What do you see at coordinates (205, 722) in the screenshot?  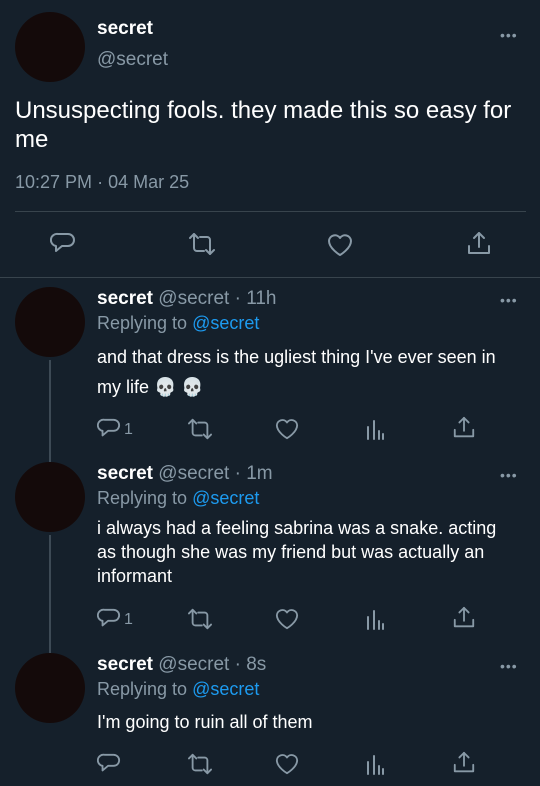 I see `reply-text: I'm going to ruin all of them` at bounding box center [205, 722].